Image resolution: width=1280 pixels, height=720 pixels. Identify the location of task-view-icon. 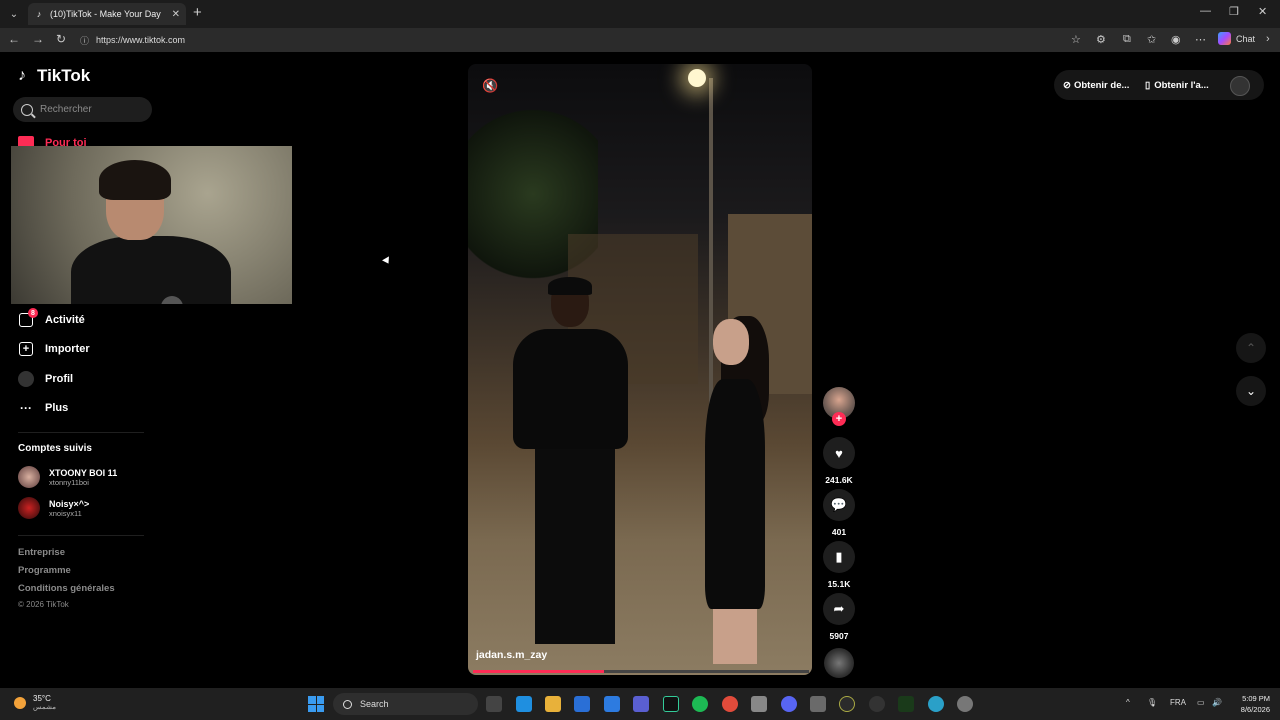
(494, 704).